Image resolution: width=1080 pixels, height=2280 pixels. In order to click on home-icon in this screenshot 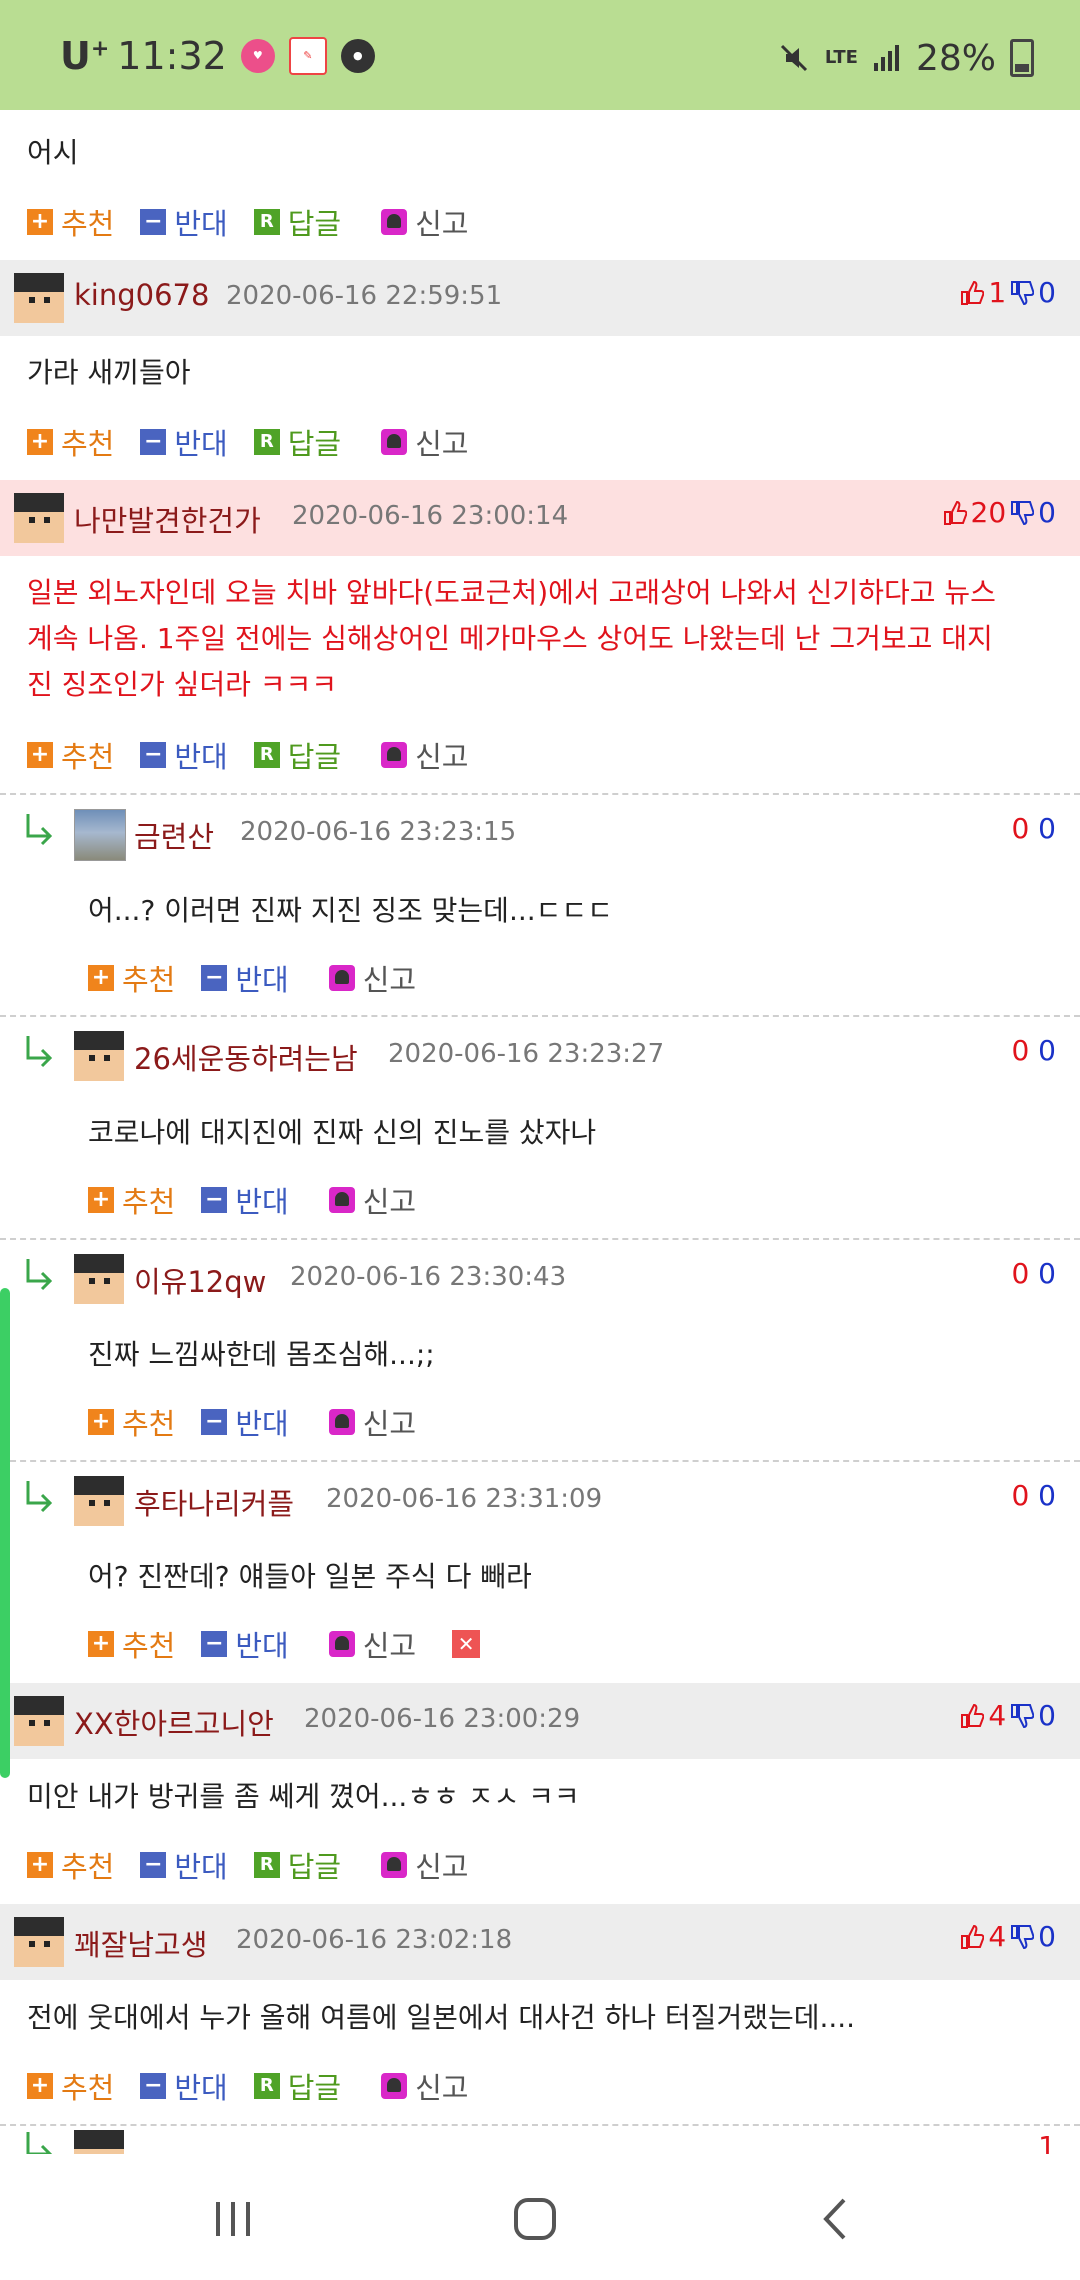, I will do `click(535, 2219)`.